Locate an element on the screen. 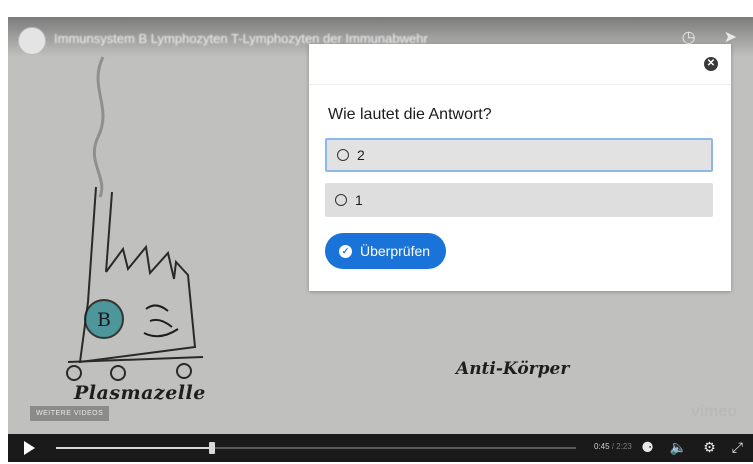 The image size is (753, 464). answer-option-2: 1 is located at coordinates (519, 200).